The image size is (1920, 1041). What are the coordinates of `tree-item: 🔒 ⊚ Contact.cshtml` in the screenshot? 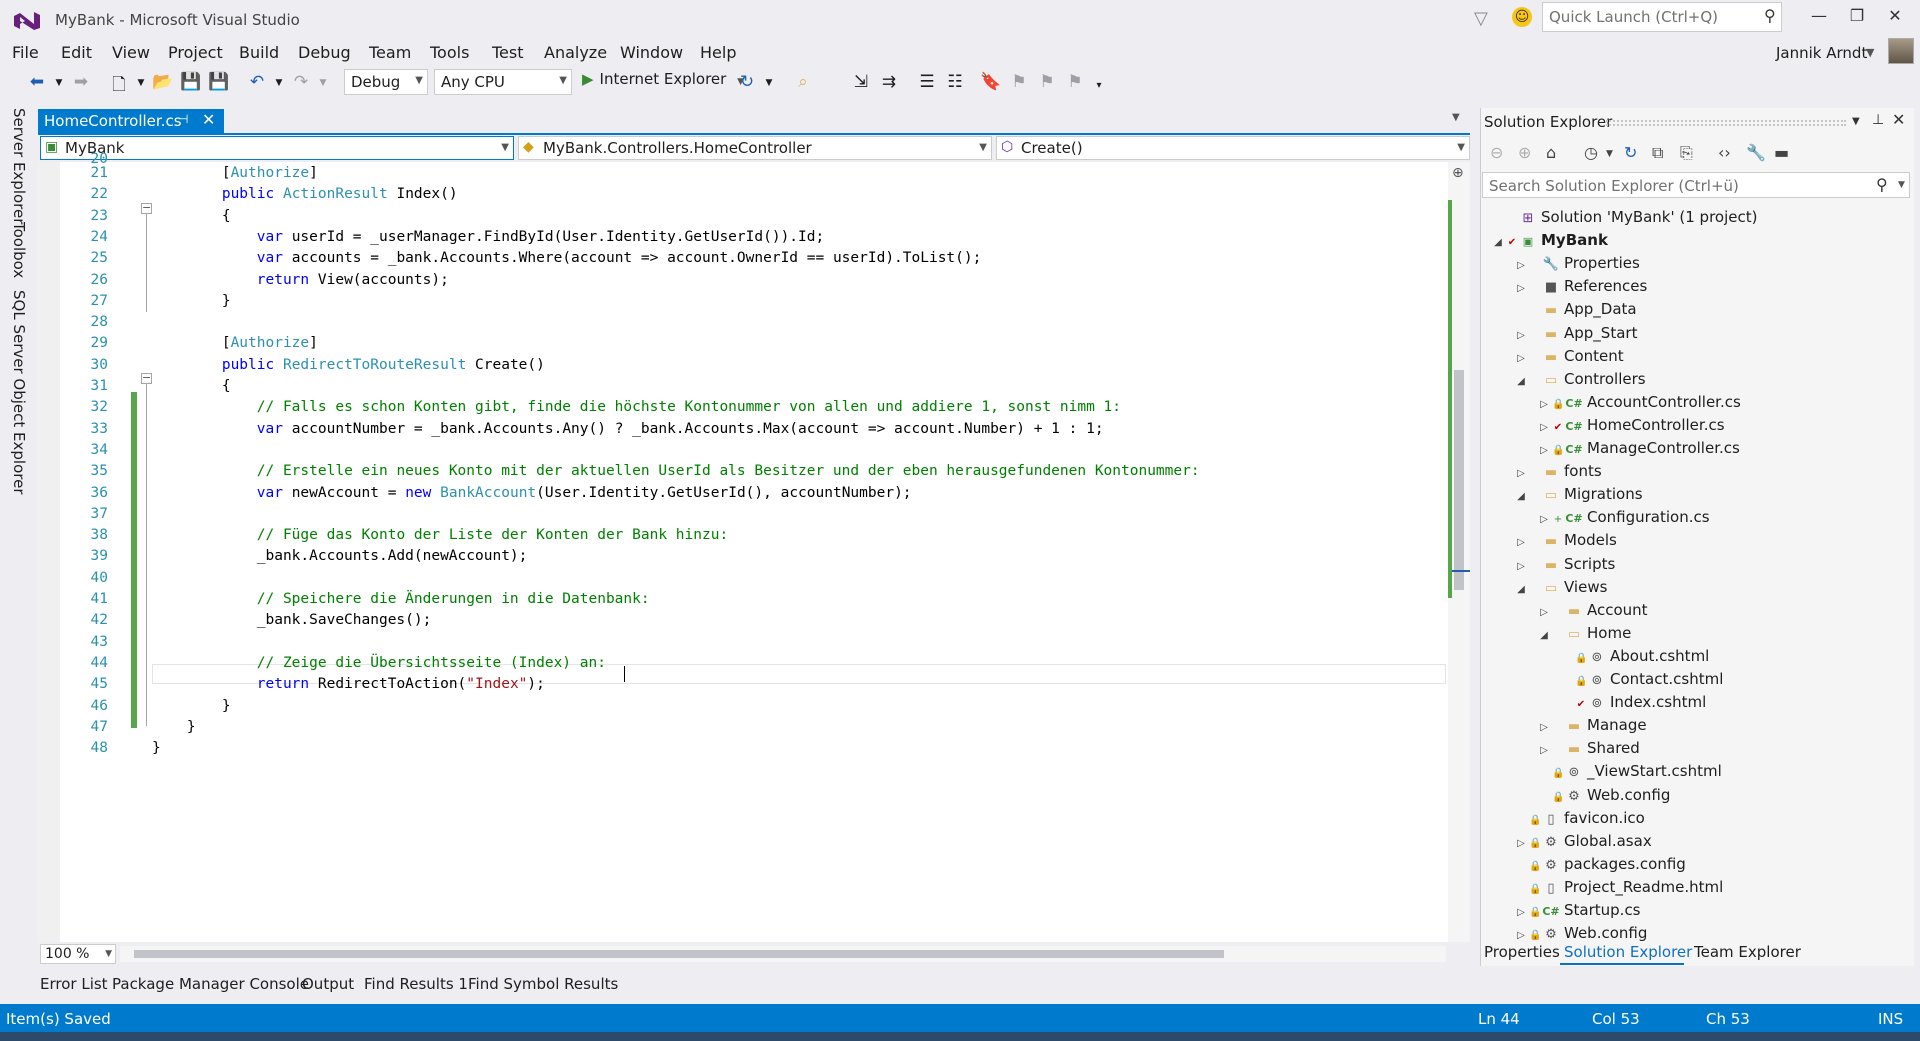 It's located at (1641, 681).